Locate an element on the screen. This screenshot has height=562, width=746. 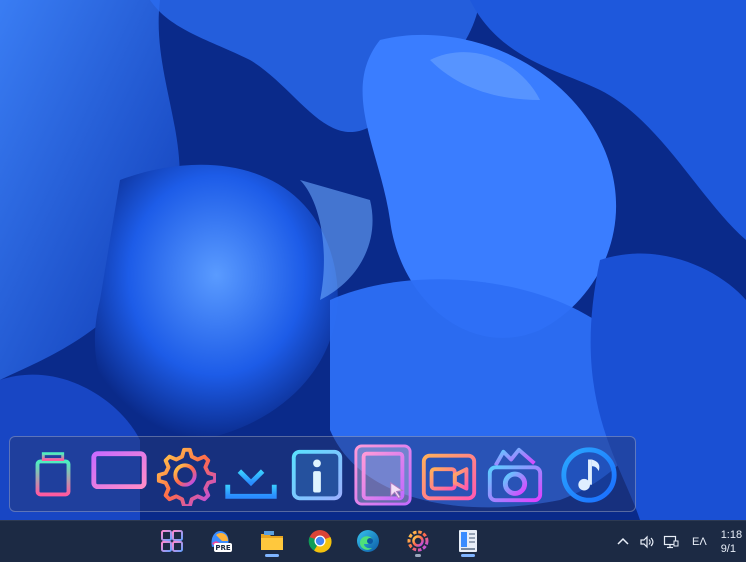
chevron-up-icon is located at coordinates (623, 541).